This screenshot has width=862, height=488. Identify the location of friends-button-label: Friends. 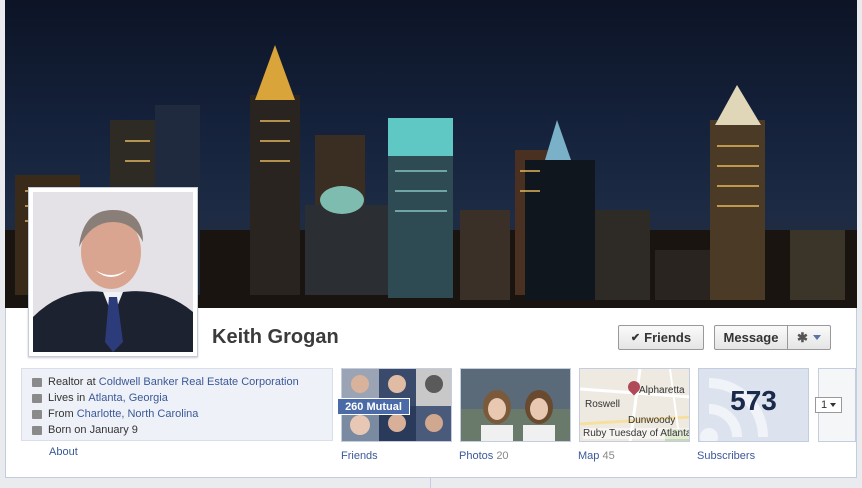
(668, 337).